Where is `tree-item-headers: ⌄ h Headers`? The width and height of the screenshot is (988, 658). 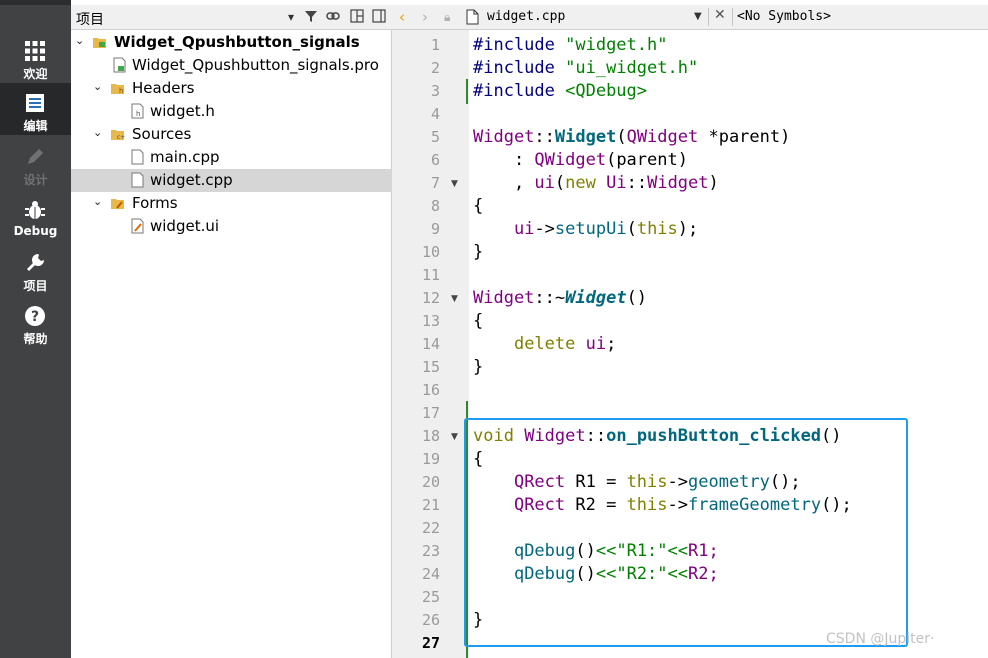 tree-item-headers: ⌄ h Headers is located at coordinates (231, 88).